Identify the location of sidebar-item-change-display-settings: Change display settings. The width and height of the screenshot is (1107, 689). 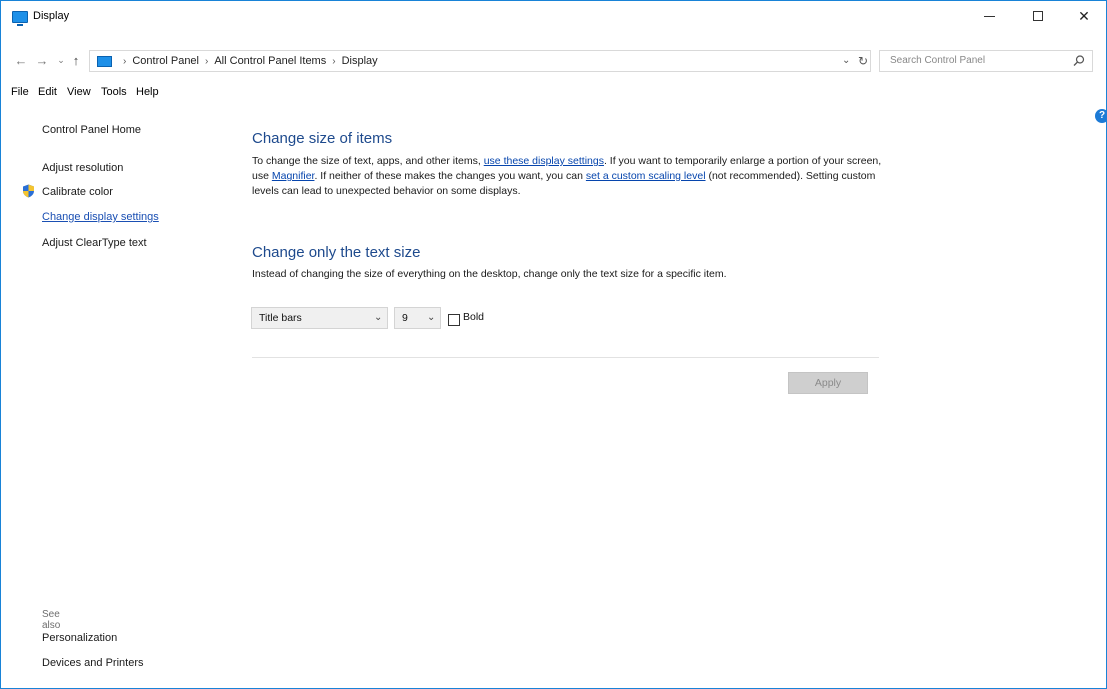
(100, 217).